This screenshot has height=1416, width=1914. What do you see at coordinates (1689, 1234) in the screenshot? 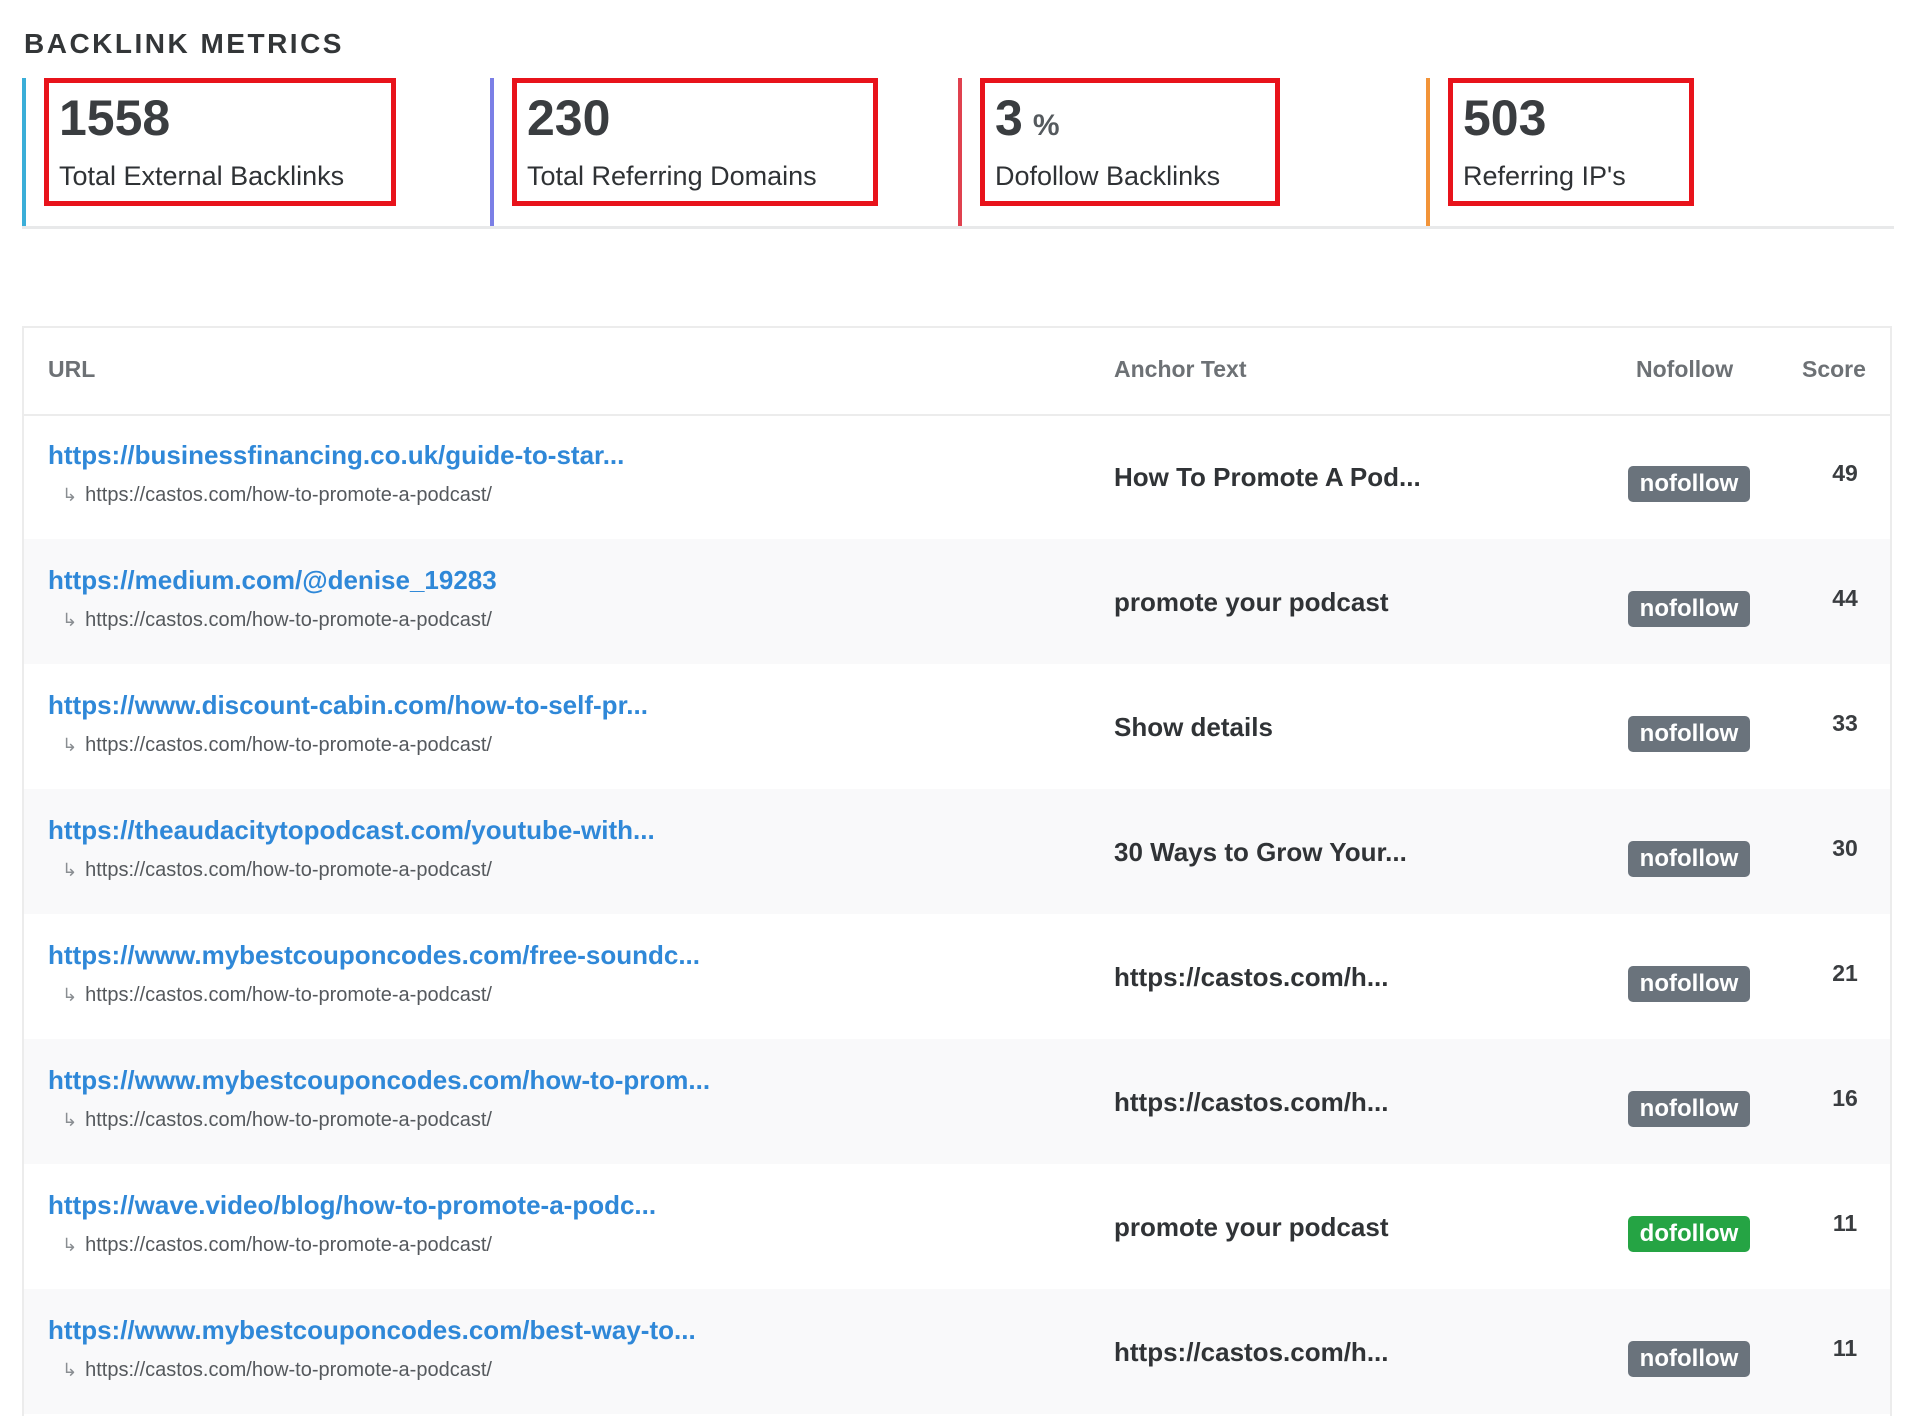
I see `follow-status-badge: dofollow` at bounding box center [1689, 1234].